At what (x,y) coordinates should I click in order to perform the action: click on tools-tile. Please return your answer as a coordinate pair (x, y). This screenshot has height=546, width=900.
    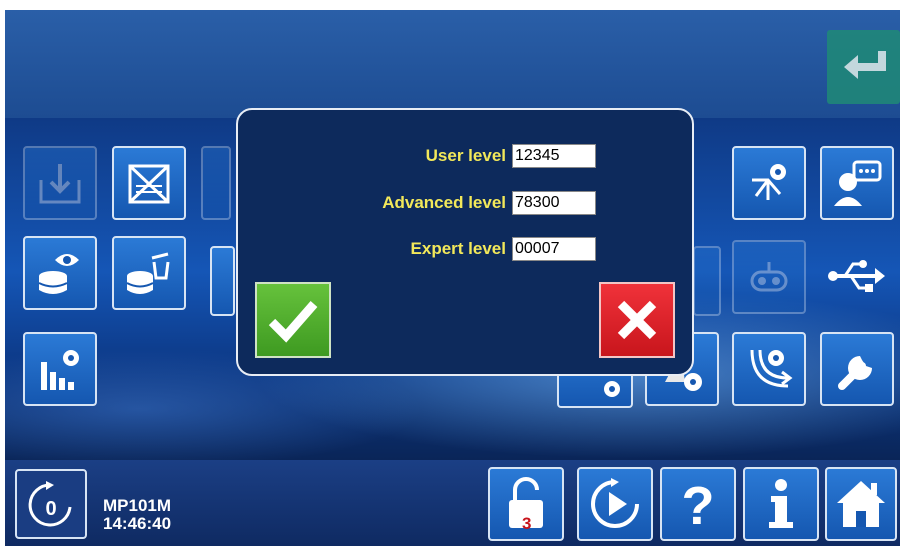
    Looking at the image, I should click on (857, 369).